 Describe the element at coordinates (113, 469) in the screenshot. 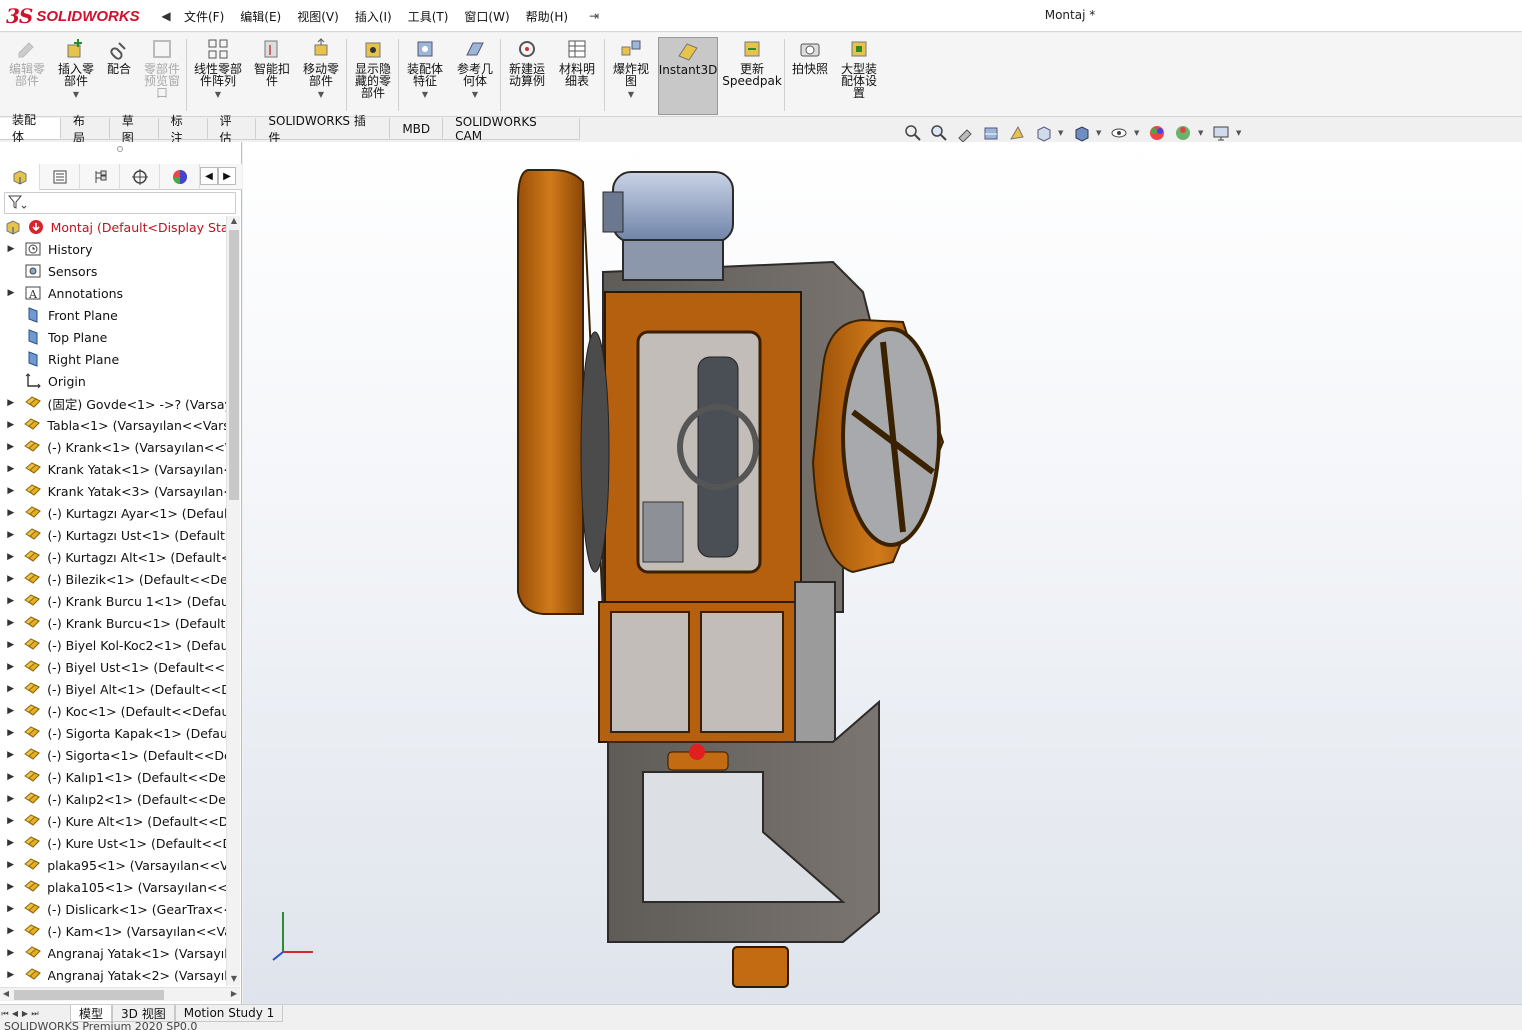

I see `tree-item: ▶ Krank Yatak<1> (Varsayılan<` at that location.